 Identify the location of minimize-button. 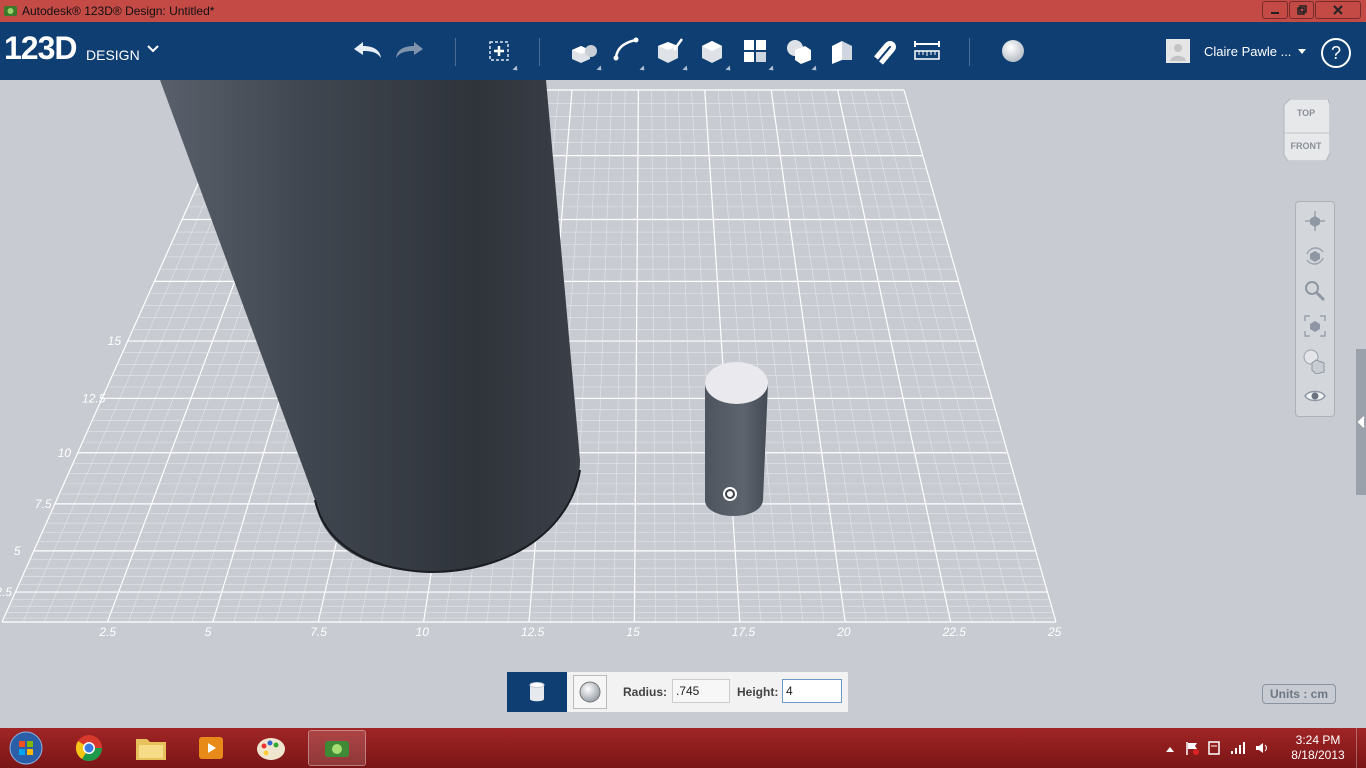
(1275, 10).